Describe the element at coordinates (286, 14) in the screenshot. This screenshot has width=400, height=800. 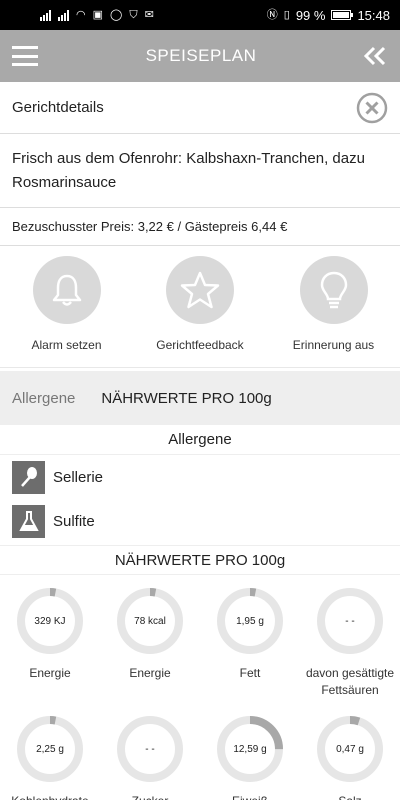
I see `vibrate-icon: ▯` at that location.